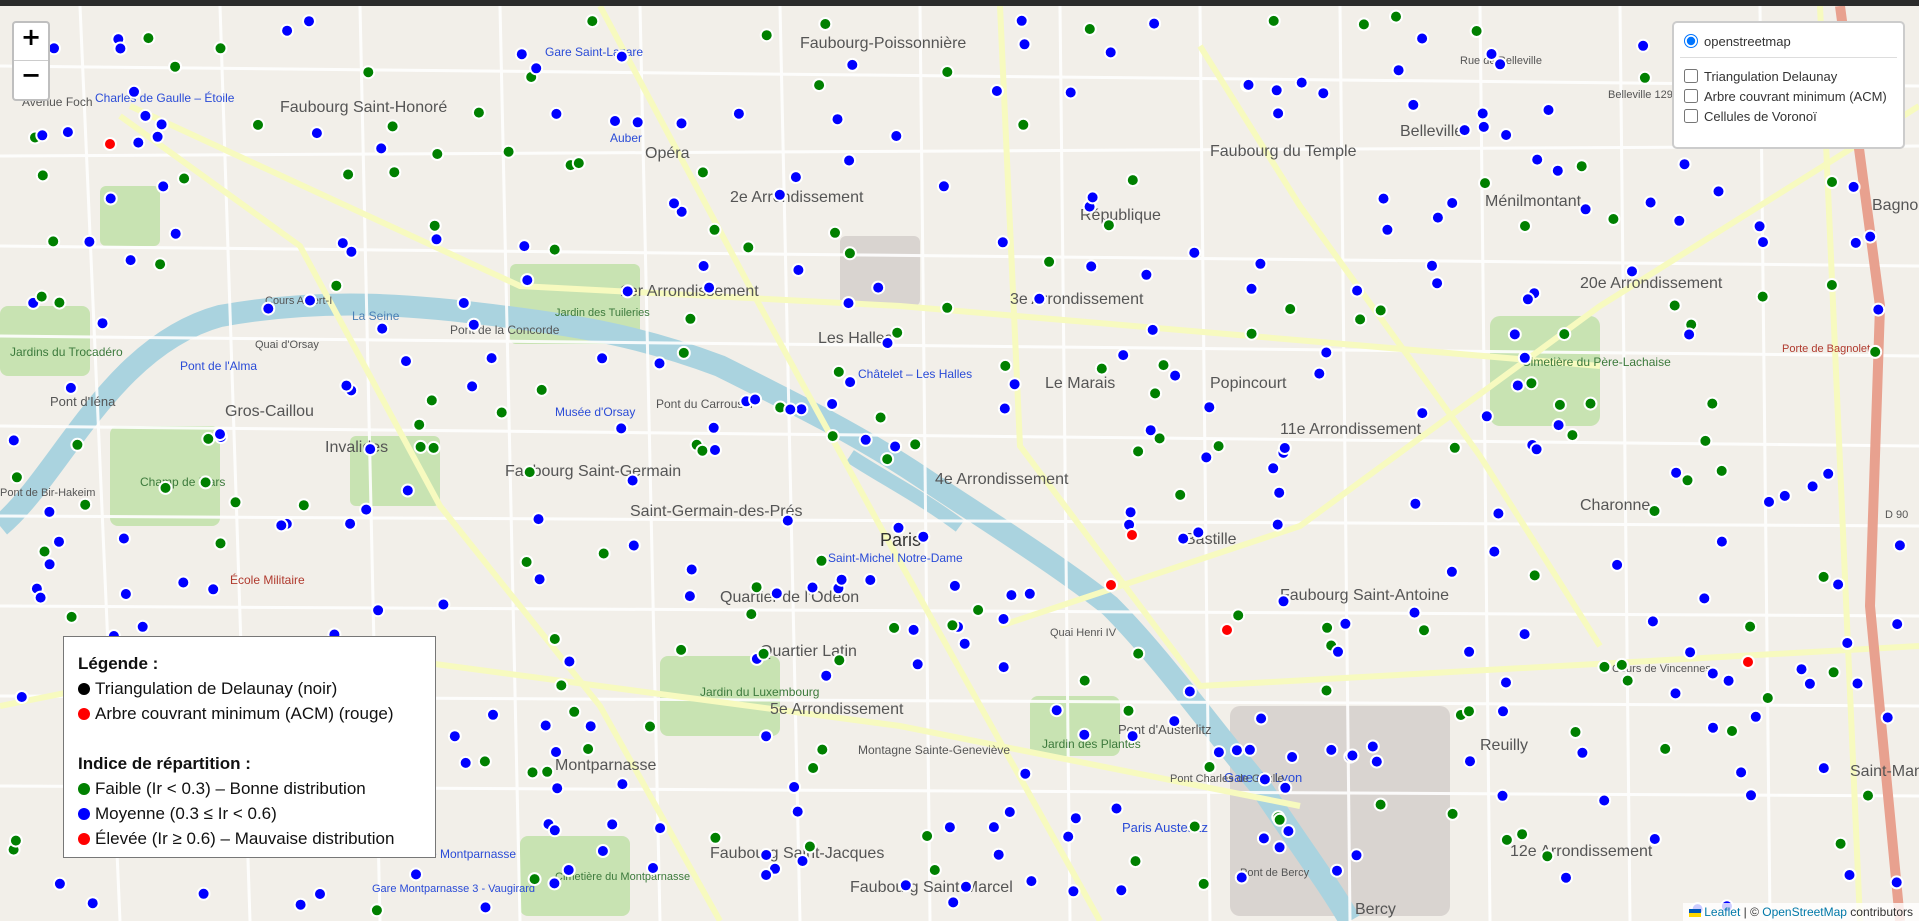  Describe the element at coordinates (31, 41) in the screenshot. I see `zoom-in-button: +` at that location.